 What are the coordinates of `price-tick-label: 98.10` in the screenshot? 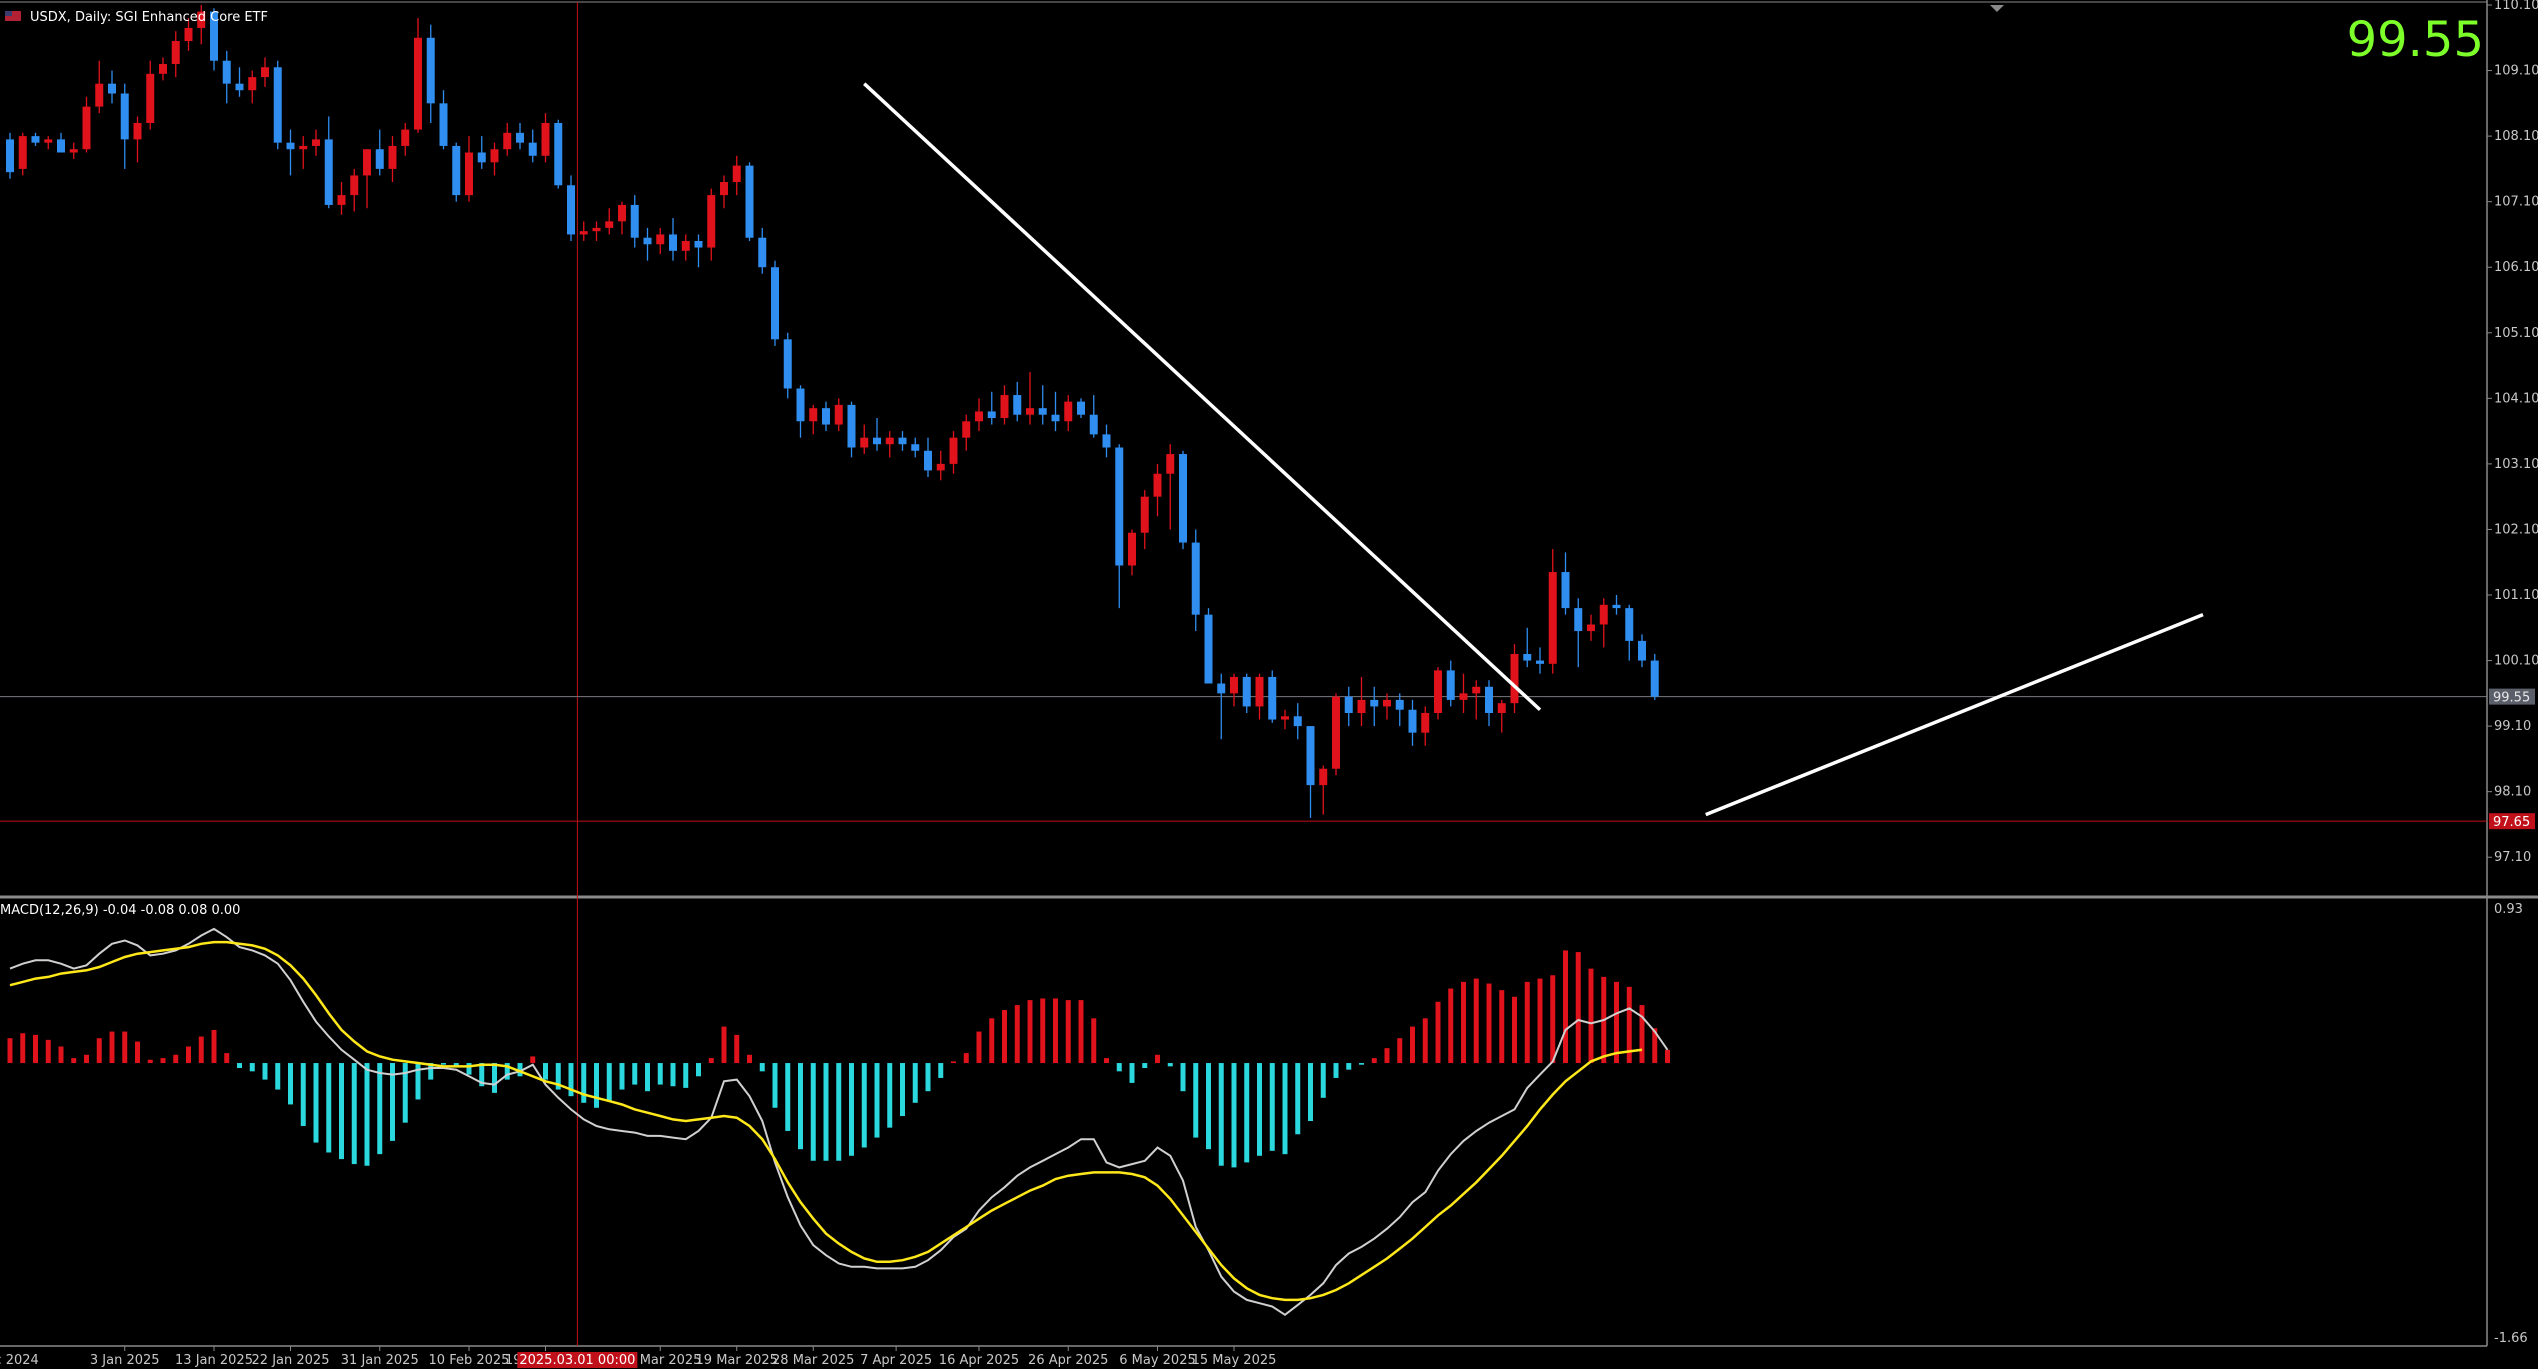 It's located at (2512, 792).